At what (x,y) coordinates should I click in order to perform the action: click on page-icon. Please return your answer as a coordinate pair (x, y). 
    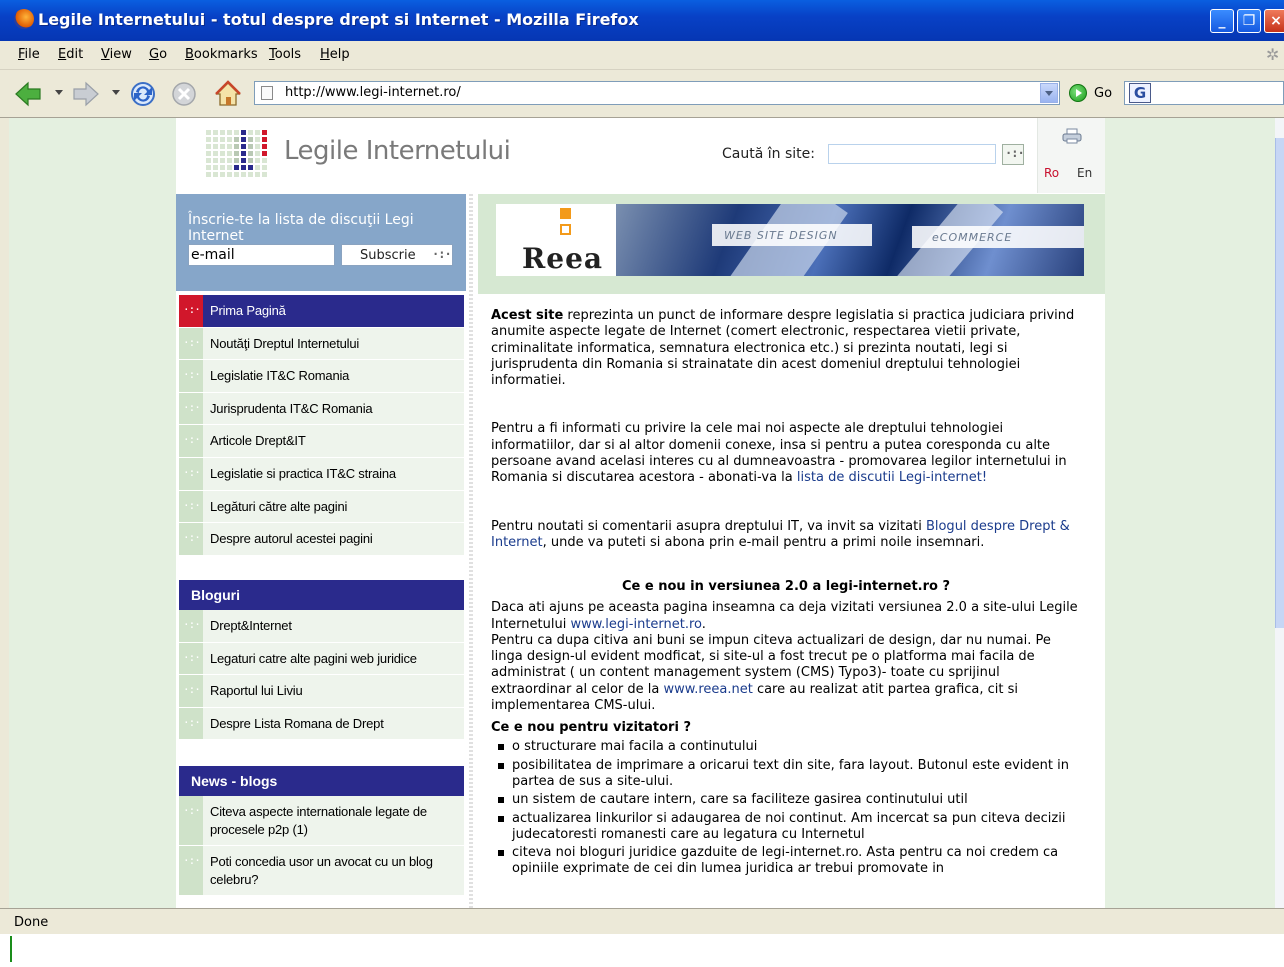
    Looking at the image, I should click on (267, 93).